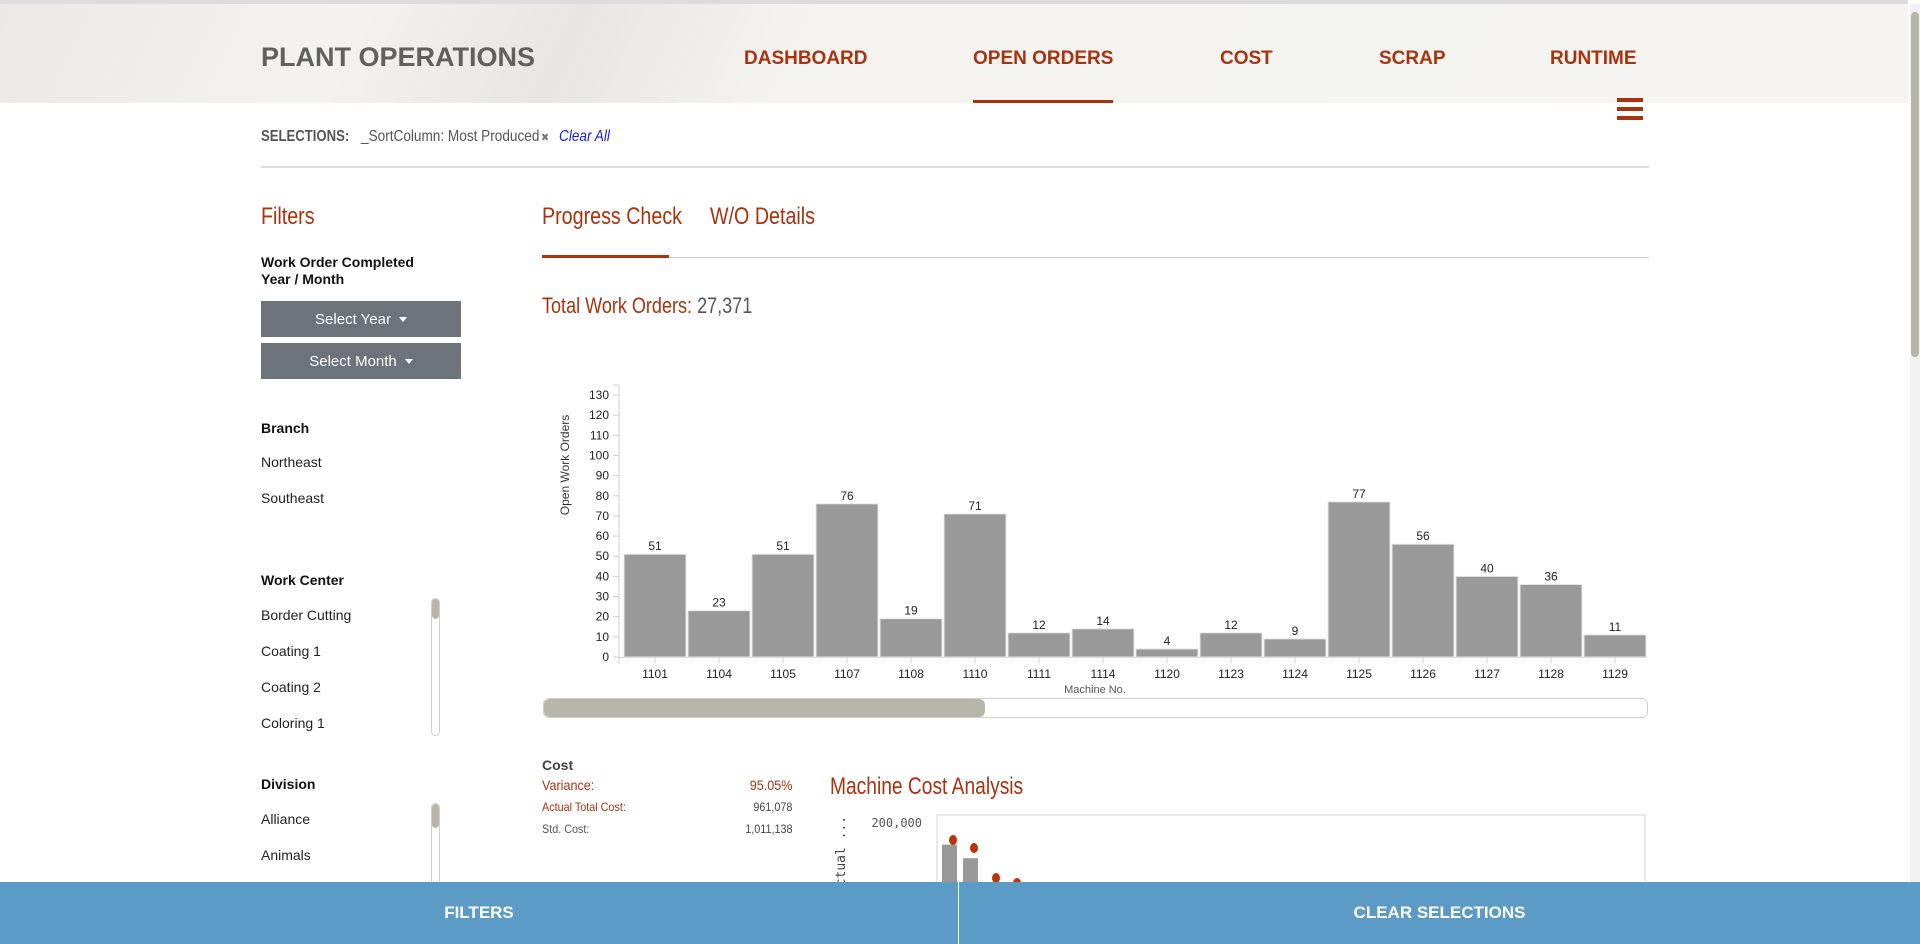 This screenshot has width=1920, height=944. I want to click on x-tick-label: 1126, so click(1423, 674).